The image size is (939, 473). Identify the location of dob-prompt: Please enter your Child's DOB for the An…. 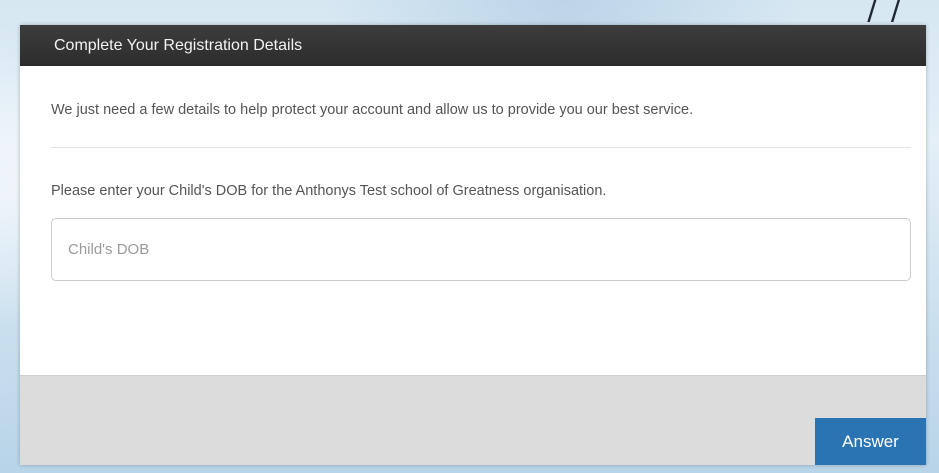
(329, 191).